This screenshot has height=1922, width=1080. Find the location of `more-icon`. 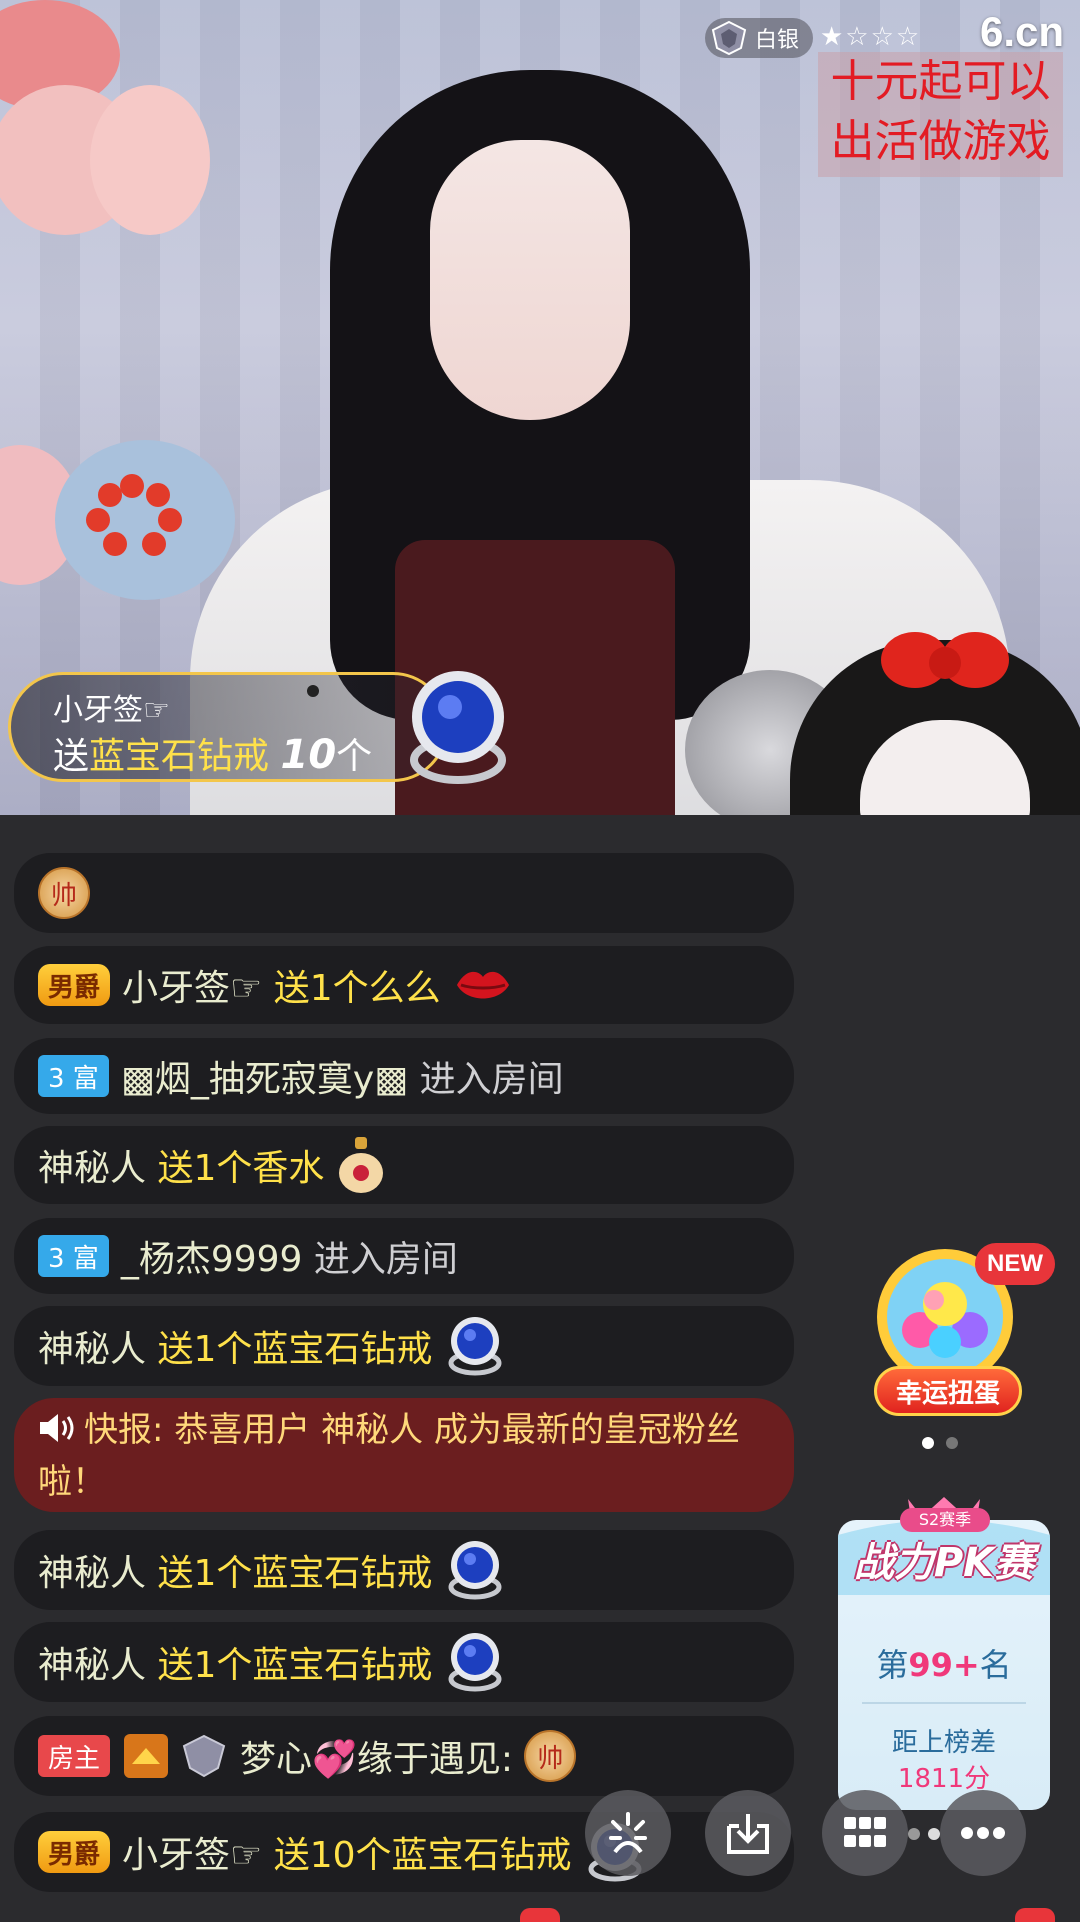

more-icon is located at coordinates (983, 1833).